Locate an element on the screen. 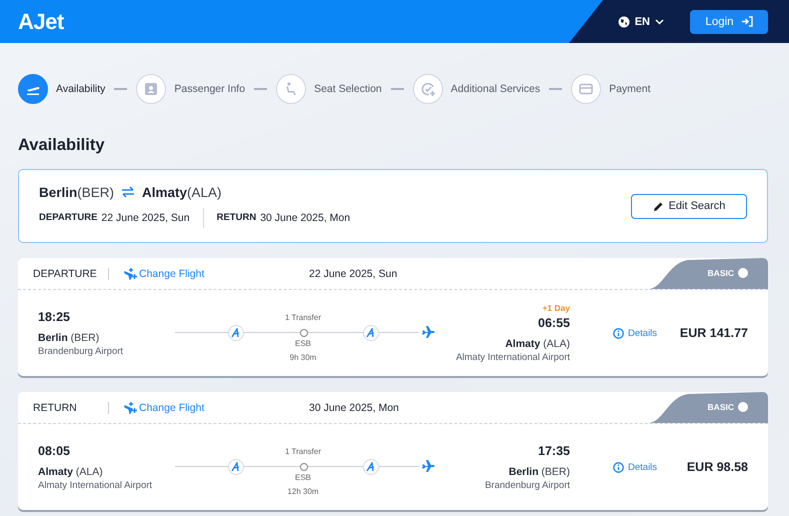  logo: AJet is located at coordinates (41, 21).